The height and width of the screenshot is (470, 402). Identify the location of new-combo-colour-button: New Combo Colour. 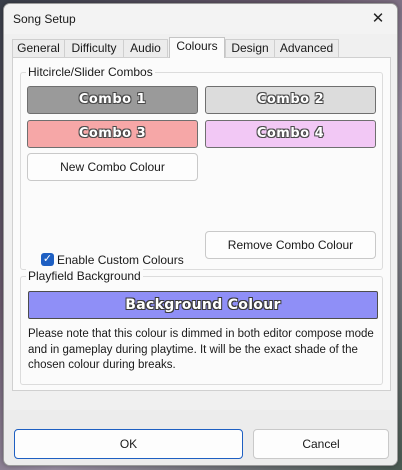
(112, 167).